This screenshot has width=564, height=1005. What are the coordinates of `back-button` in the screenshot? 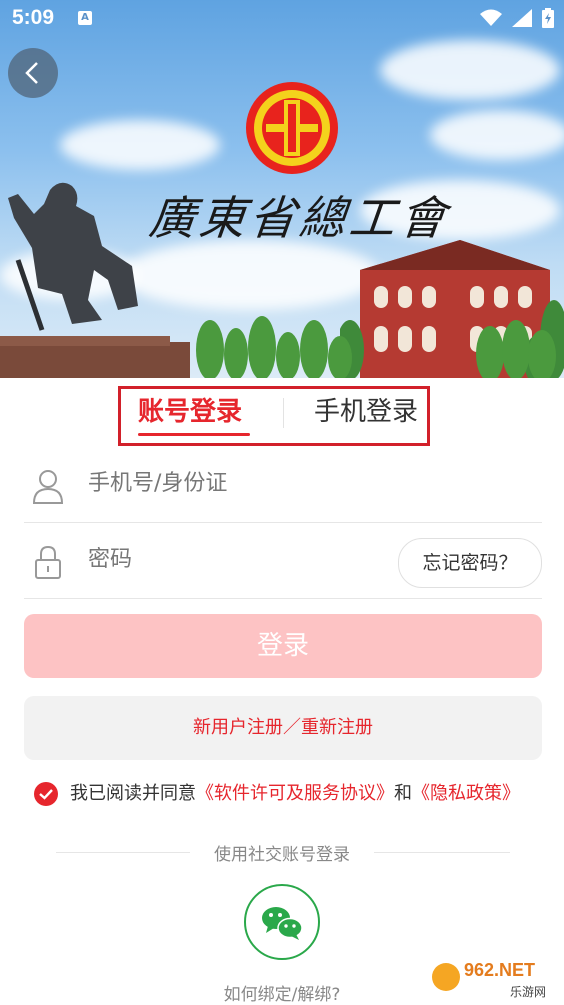 It's located at (33, 73).